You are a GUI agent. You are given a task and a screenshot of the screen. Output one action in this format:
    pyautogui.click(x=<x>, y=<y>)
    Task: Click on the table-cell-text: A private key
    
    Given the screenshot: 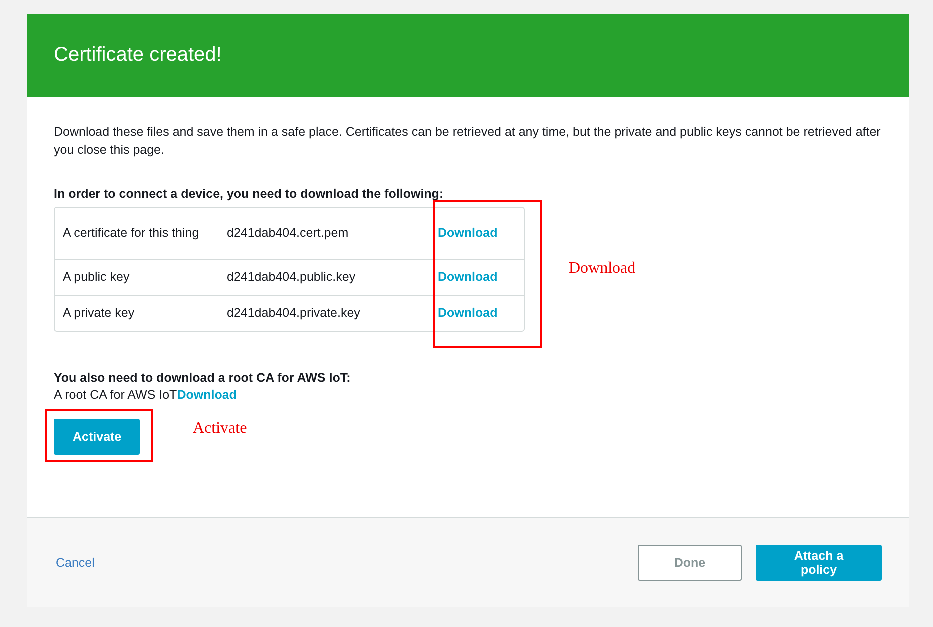 What is the action you would take?
    pyautogui.click(x=99, y=313)
    